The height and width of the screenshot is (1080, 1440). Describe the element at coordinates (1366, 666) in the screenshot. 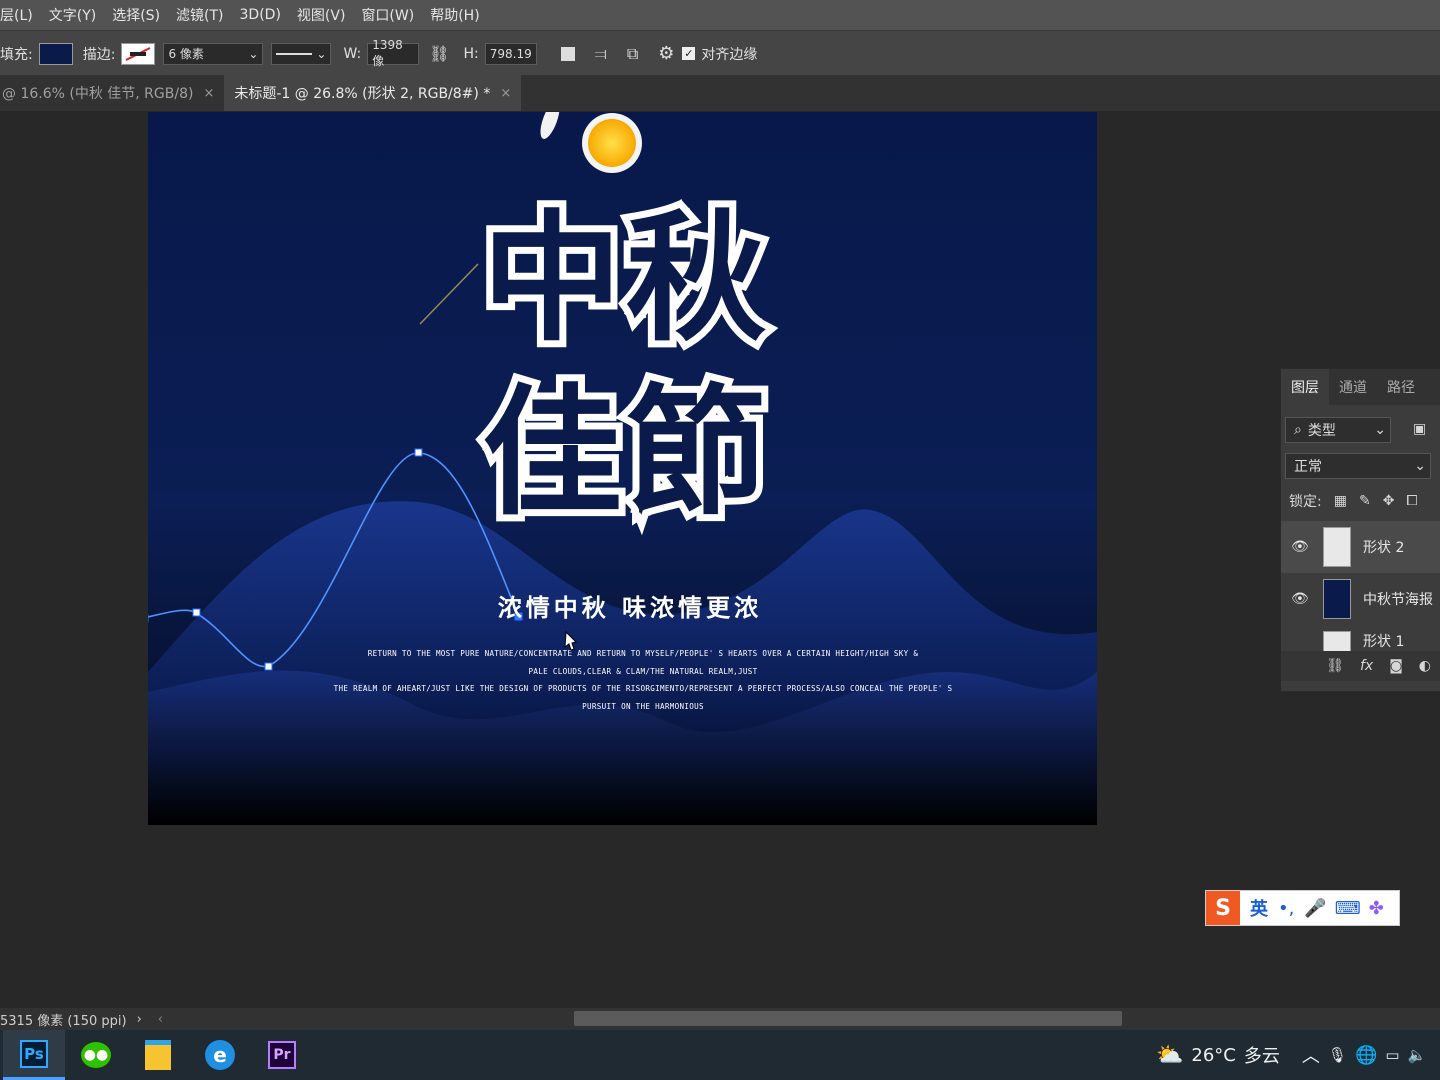

I see `fx-icon: fx` at that location.